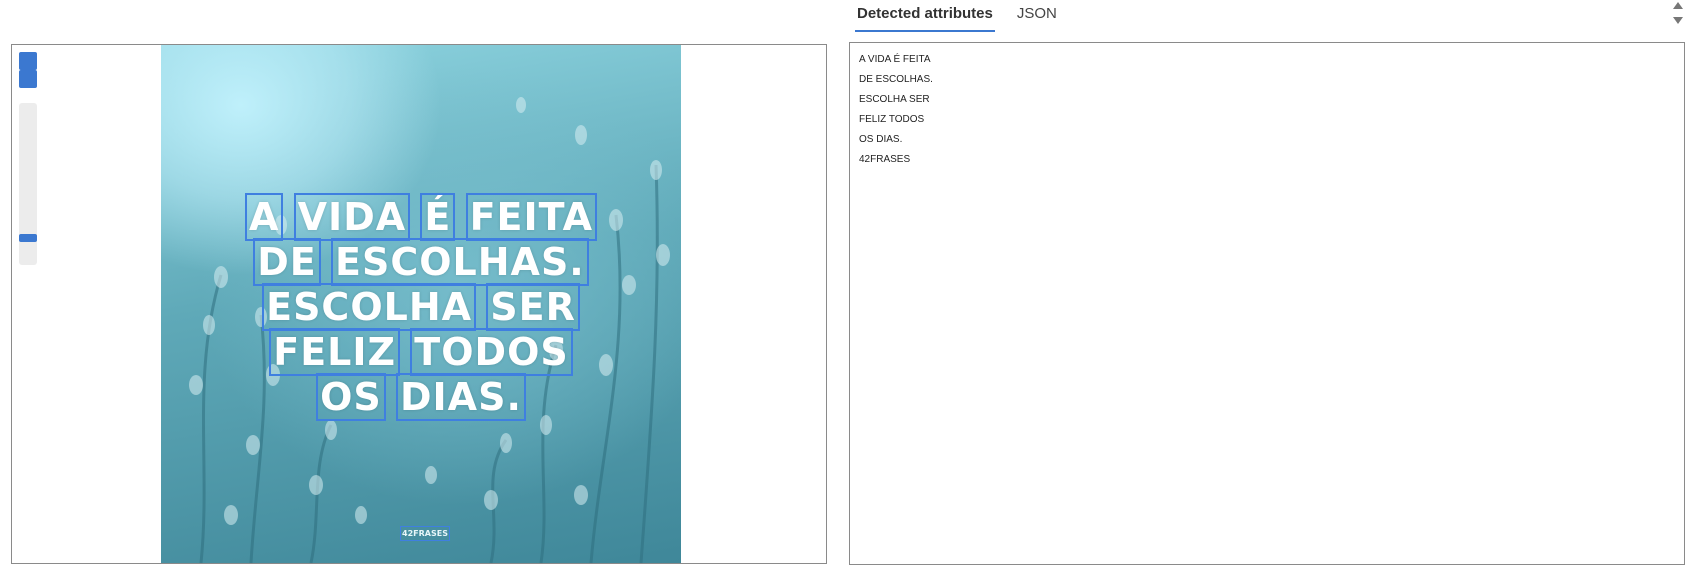  I want to click on result-line: FELIZ TODOS, so click(892, 119).